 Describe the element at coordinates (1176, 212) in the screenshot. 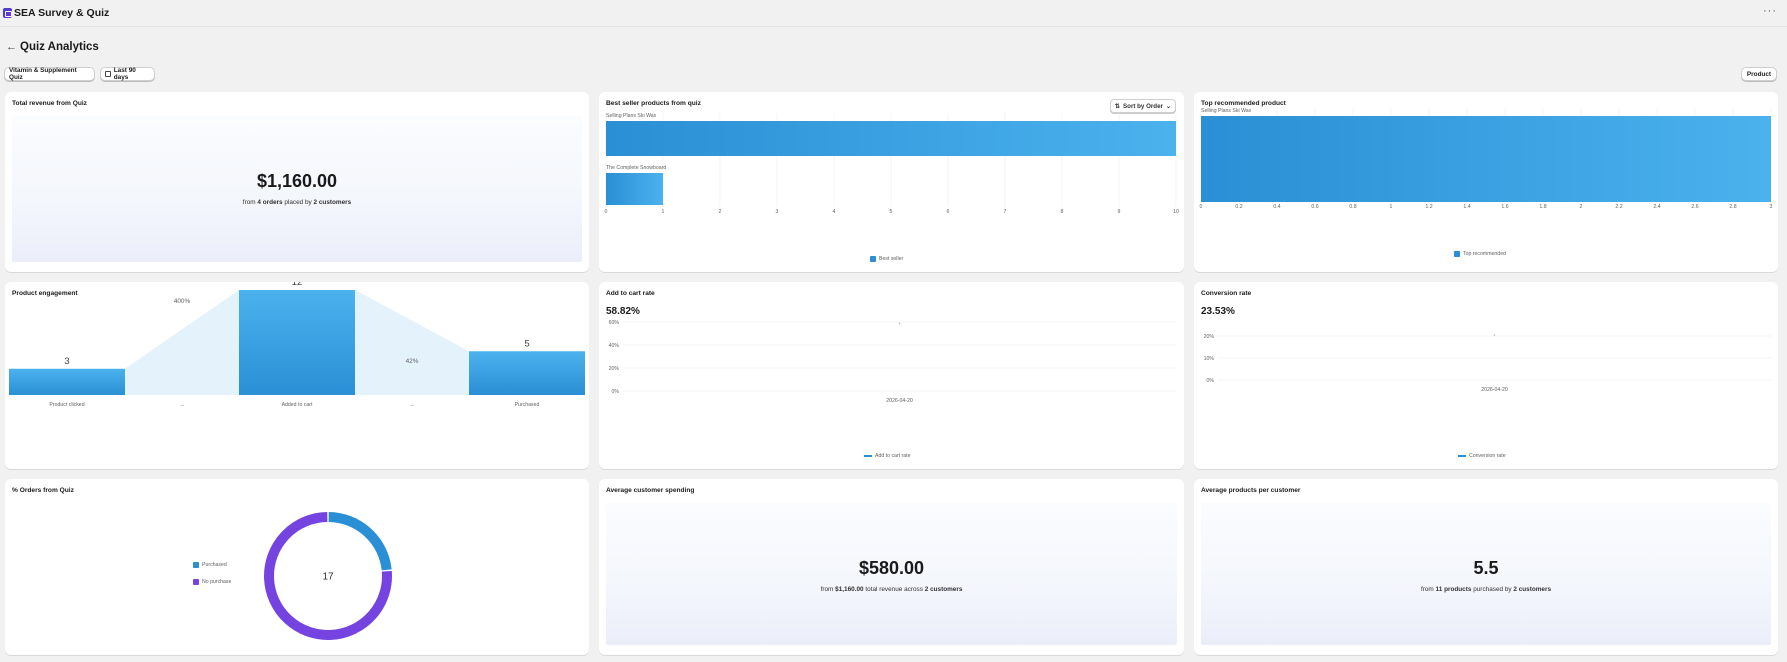

I see `x-tick-label: 10` at that location.